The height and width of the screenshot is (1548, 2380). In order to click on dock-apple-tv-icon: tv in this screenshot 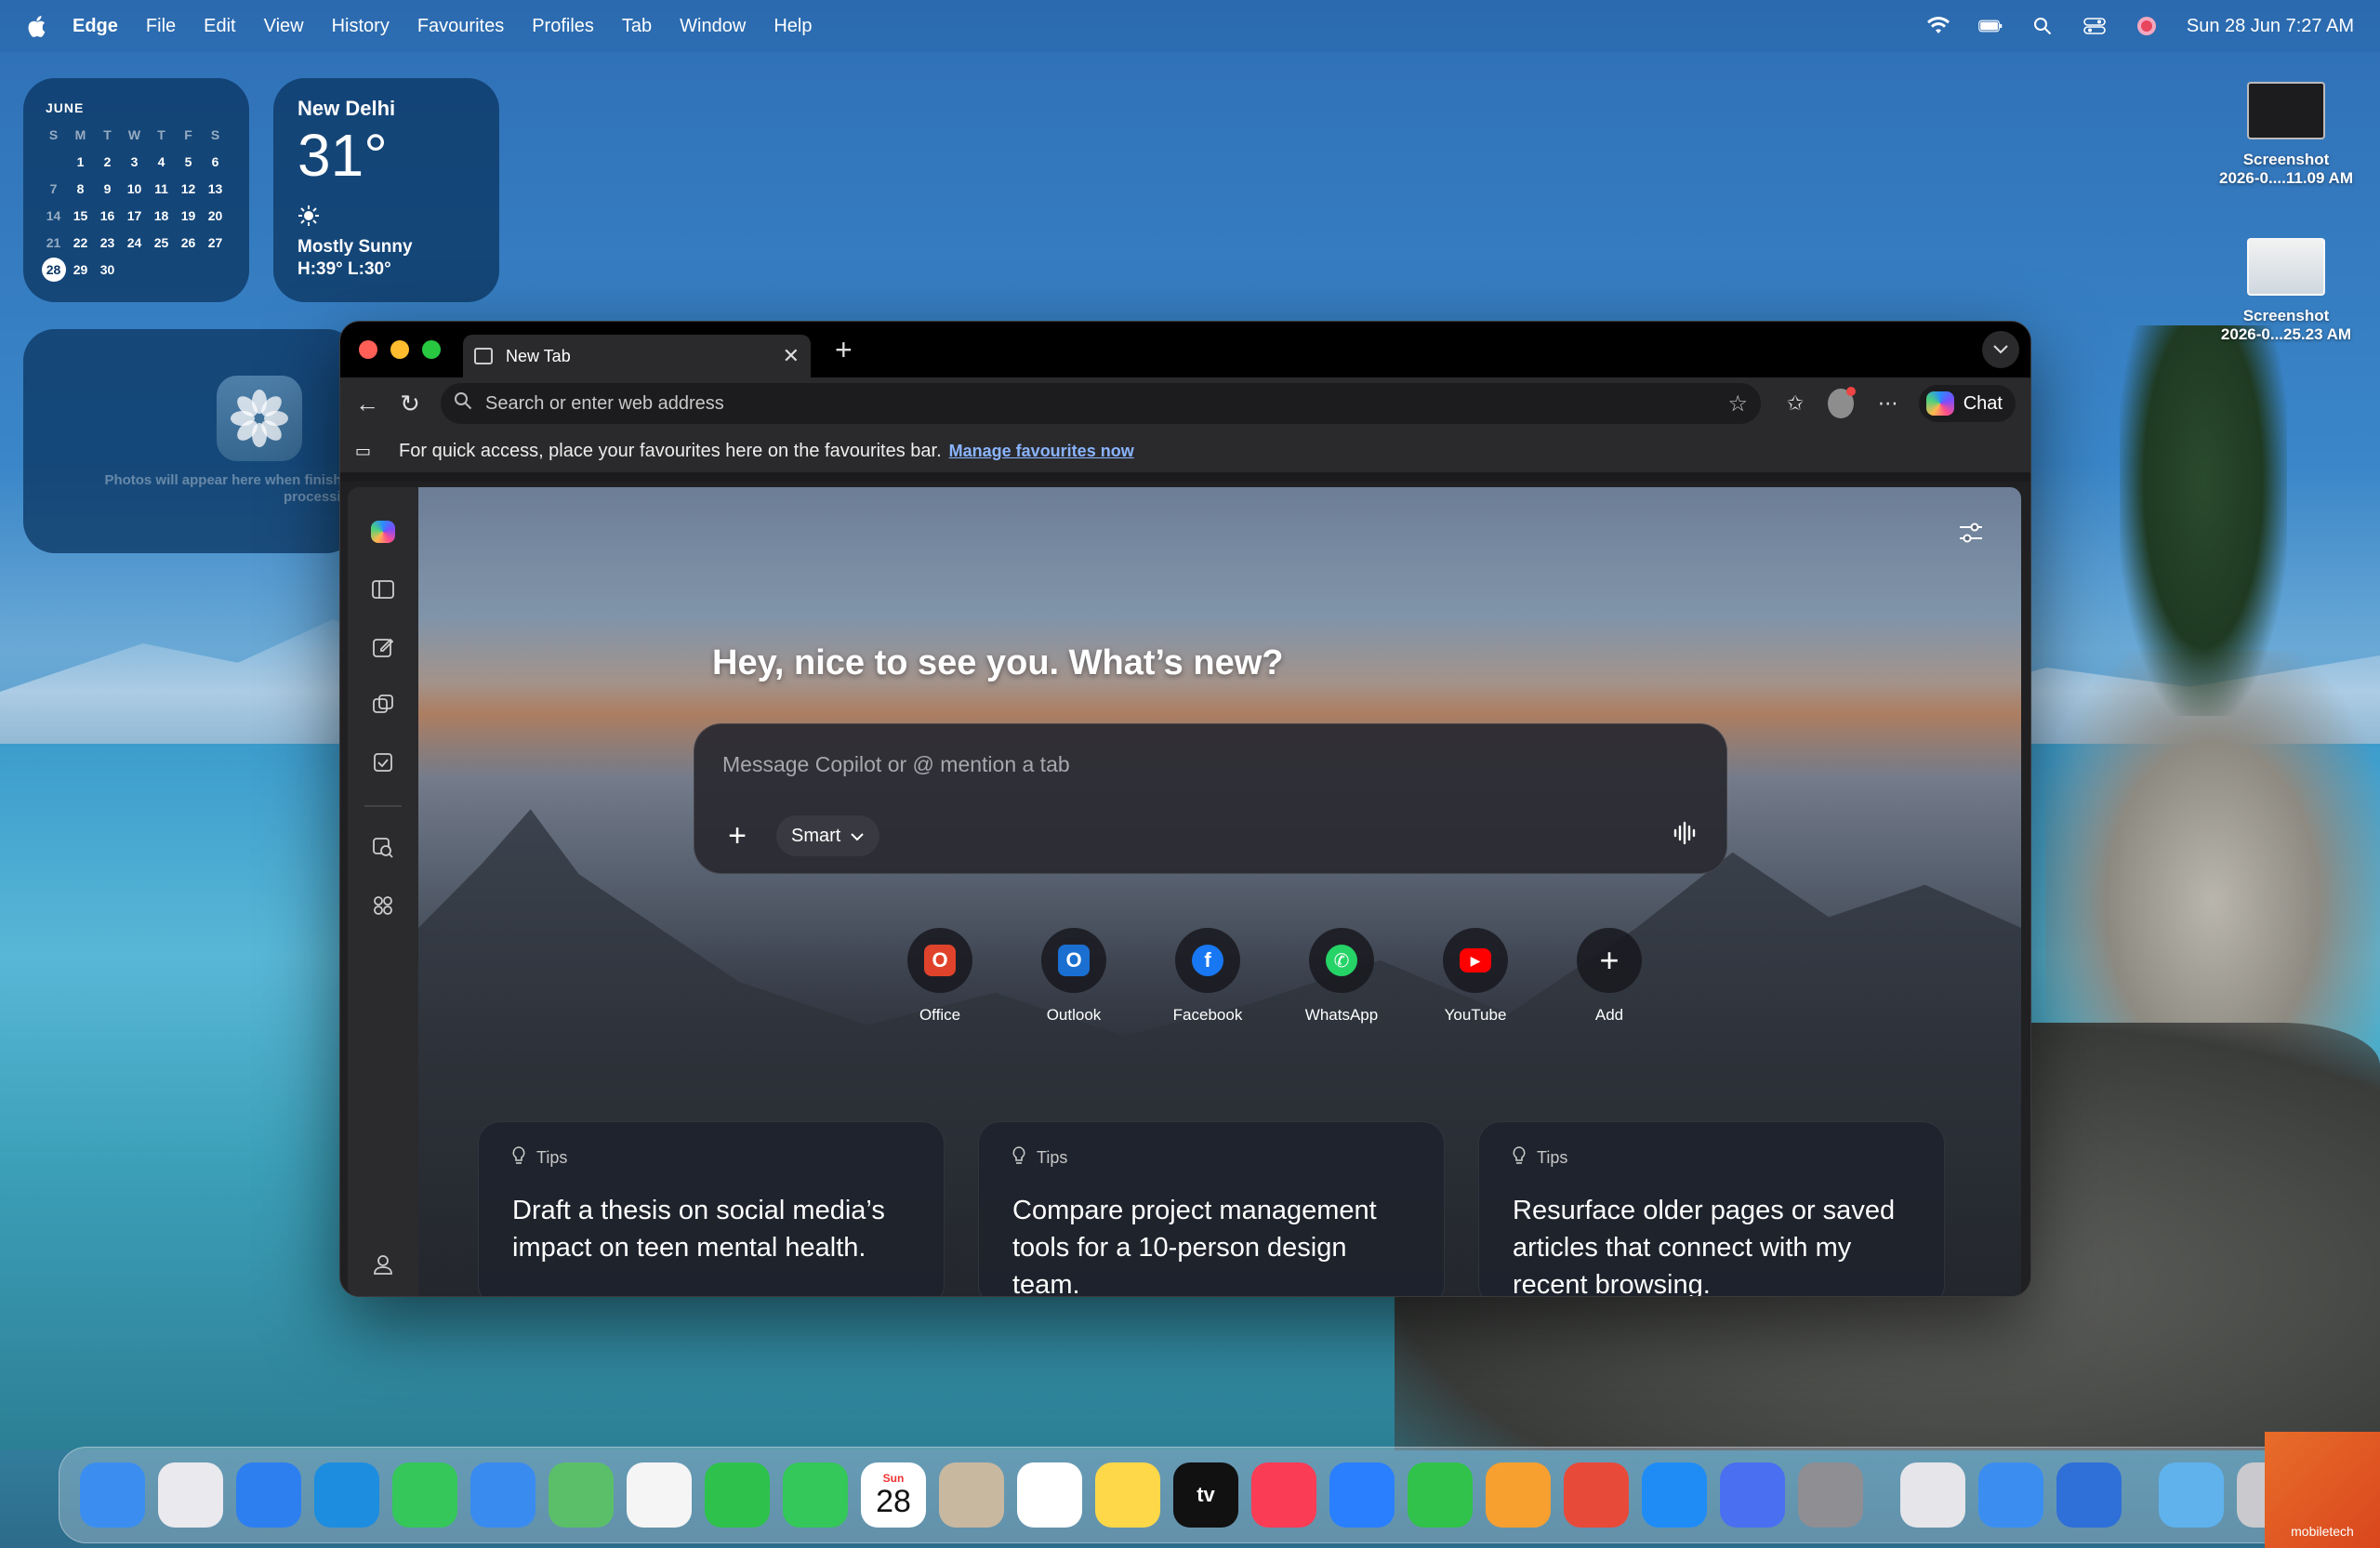, I will do `click(1205, 1495)`.